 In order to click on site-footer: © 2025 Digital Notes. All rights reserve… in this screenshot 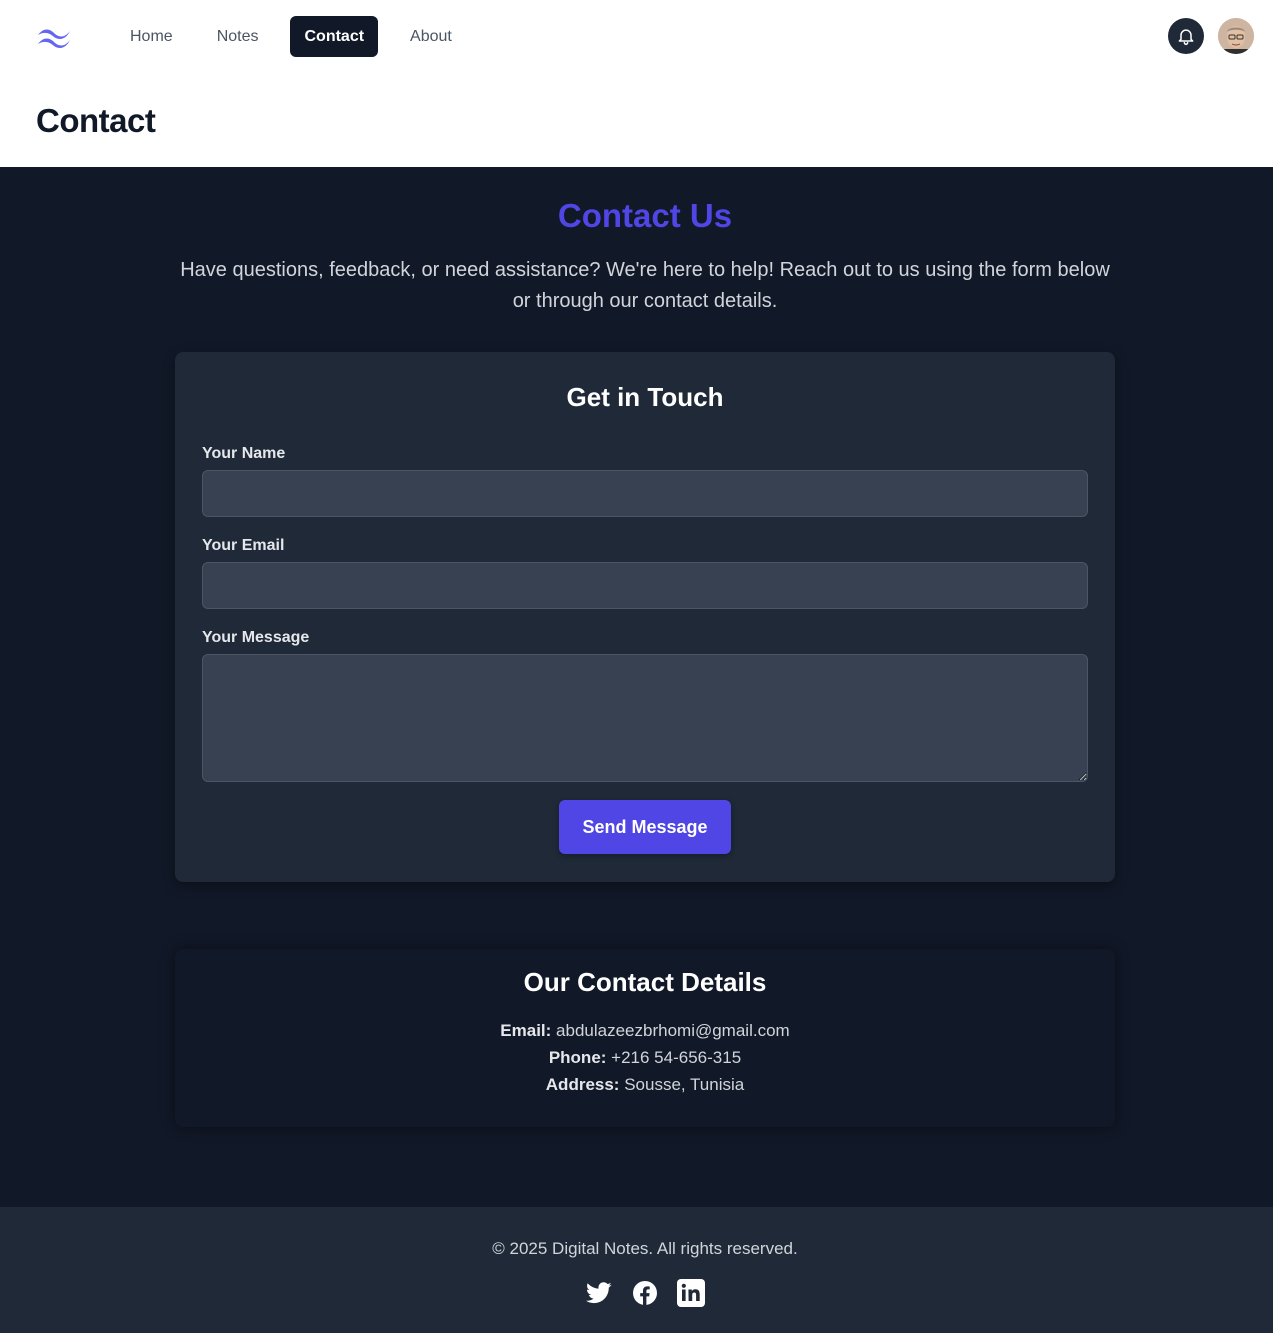, I will do `click(636, 1270)`.